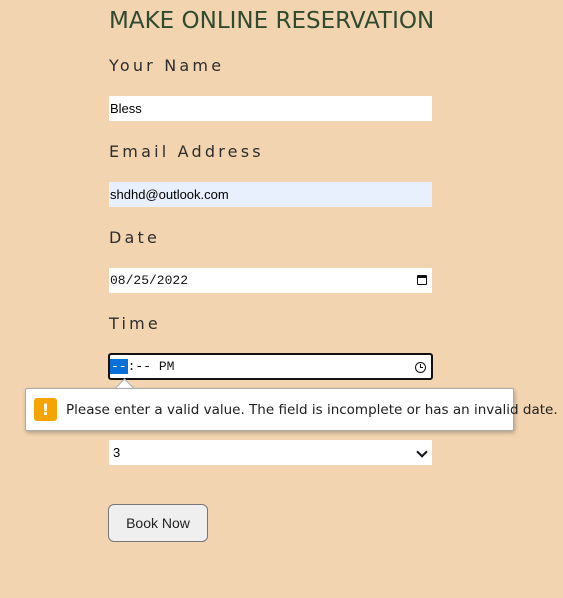 The width and height of the screenshot is (563, 598). Describe the element at coordinates (270, 194) in the screenshot. I see `email-input: shdhd@outlook.com` at that location.